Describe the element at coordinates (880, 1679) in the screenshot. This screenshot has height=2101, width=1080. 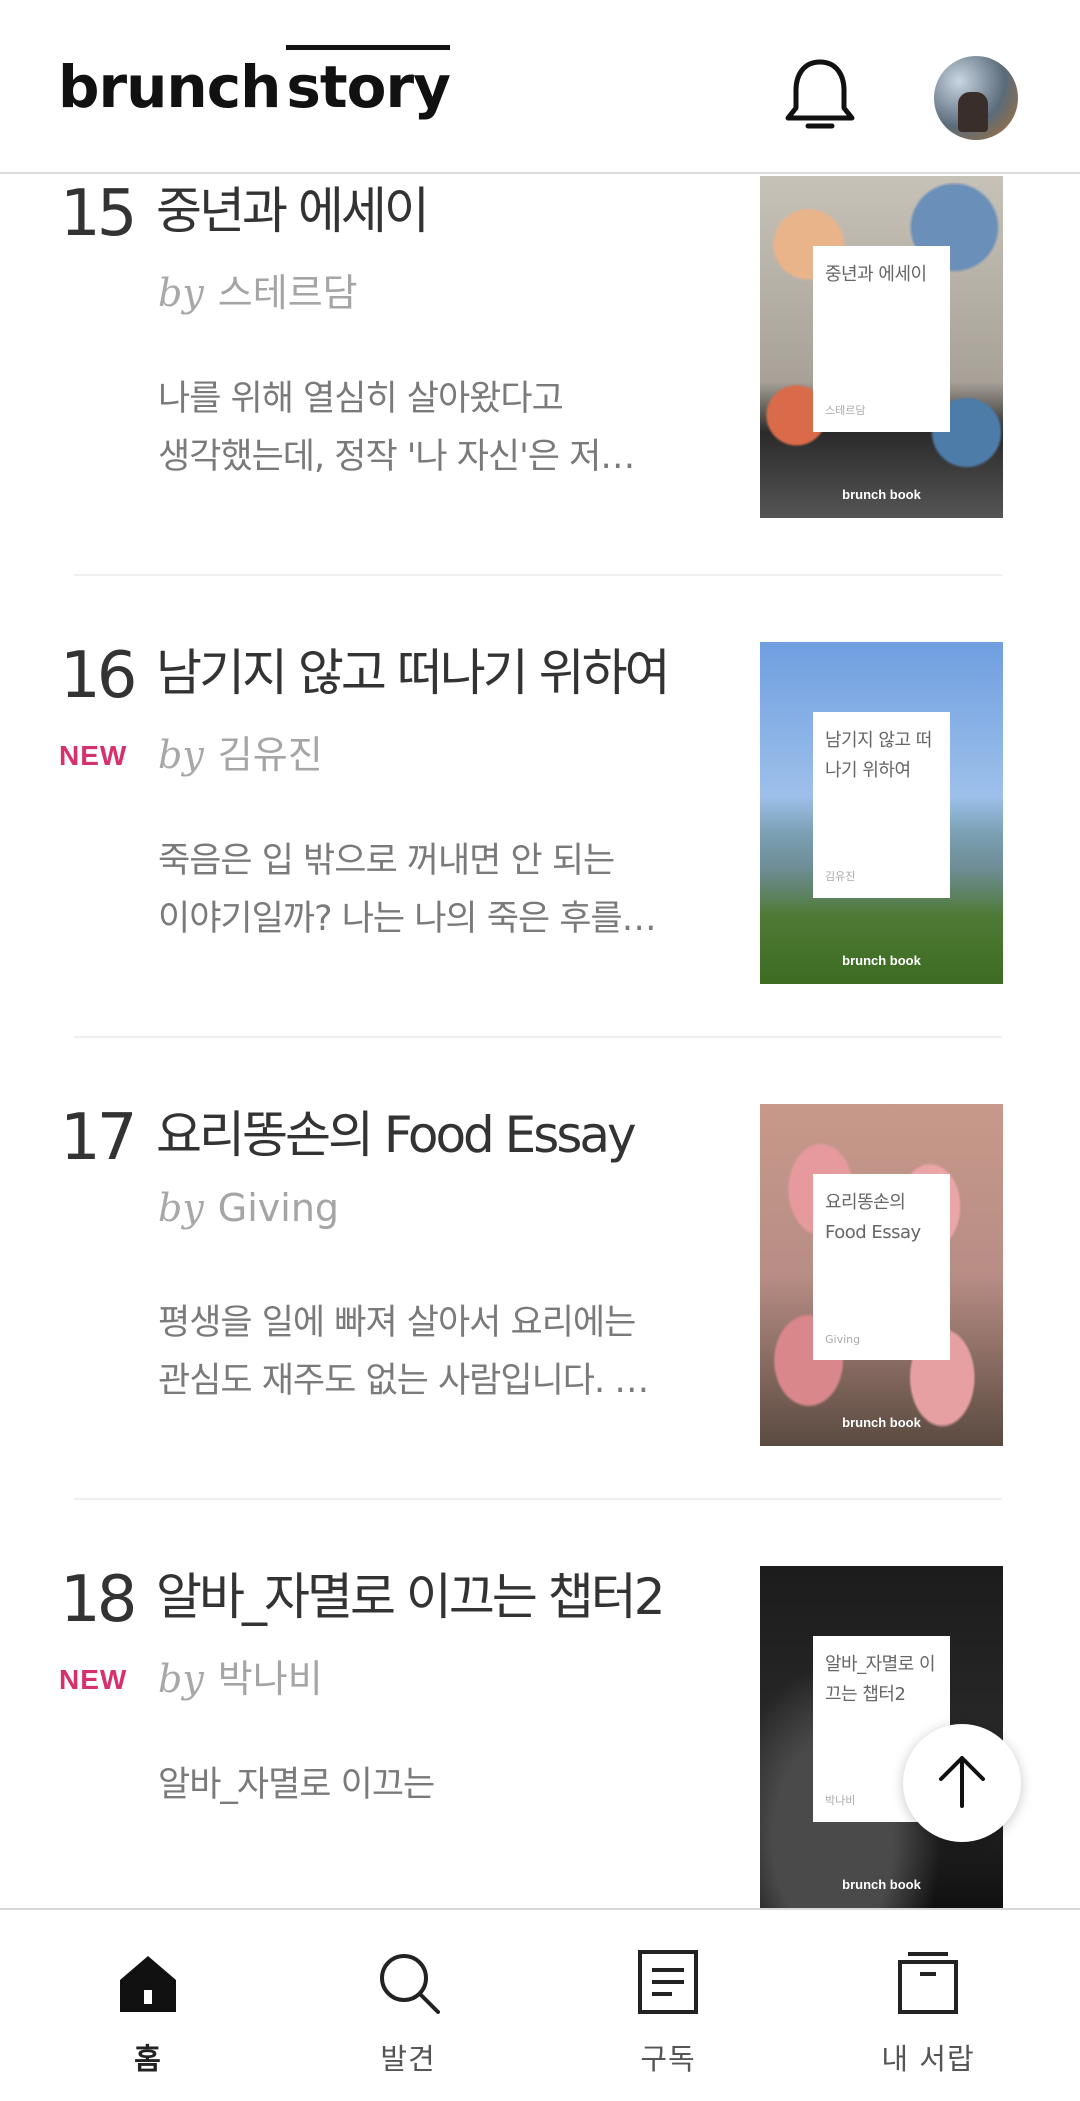
I see `cover-title: 알바_자멸로 이끄는 챕터2` at that location.